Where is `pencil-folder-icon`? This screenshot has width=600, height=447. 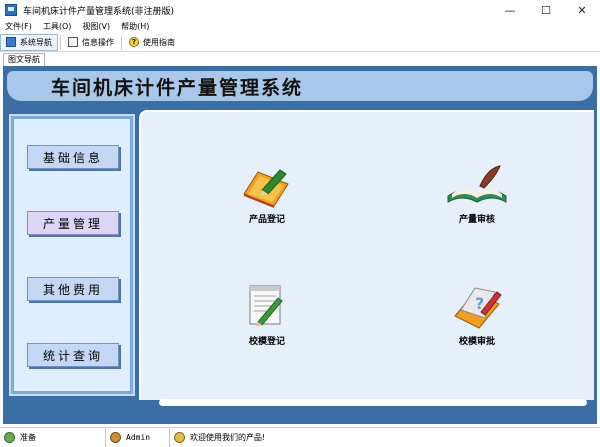 pencil-folder-icon is located at coordinates (266, 188).